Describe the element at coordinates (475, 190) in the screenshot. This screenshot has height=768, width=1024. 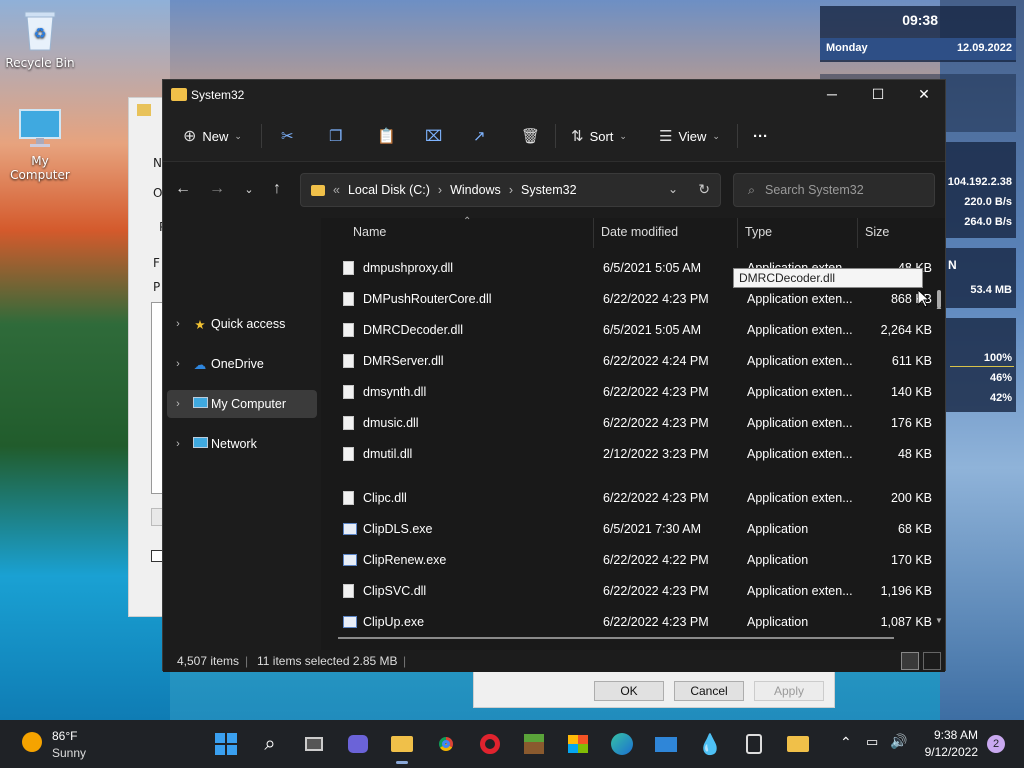
I see `breadcrumb-windows: Windows` at that location.